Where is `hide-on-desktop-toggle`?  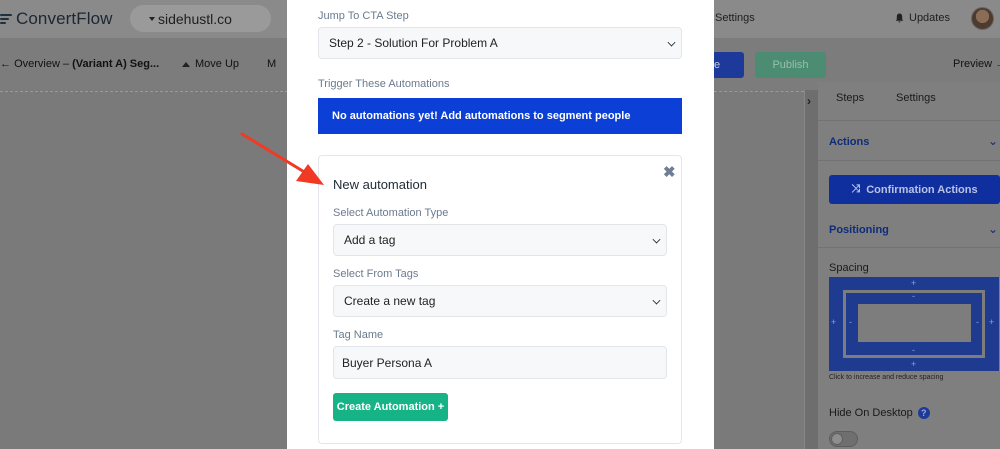 hide-on-desktop-toggle is located at coordinates (843, 439).